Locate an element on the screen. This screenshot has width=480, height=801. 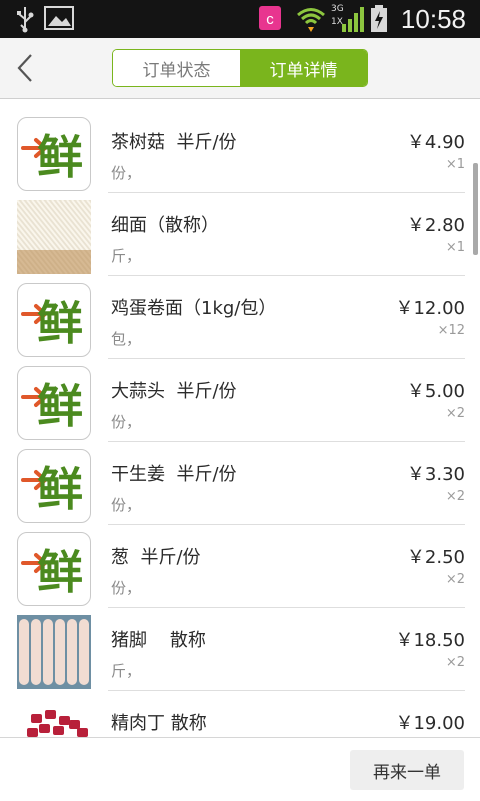
item-price: ￥3.30 is located at coordinates (435, 474).